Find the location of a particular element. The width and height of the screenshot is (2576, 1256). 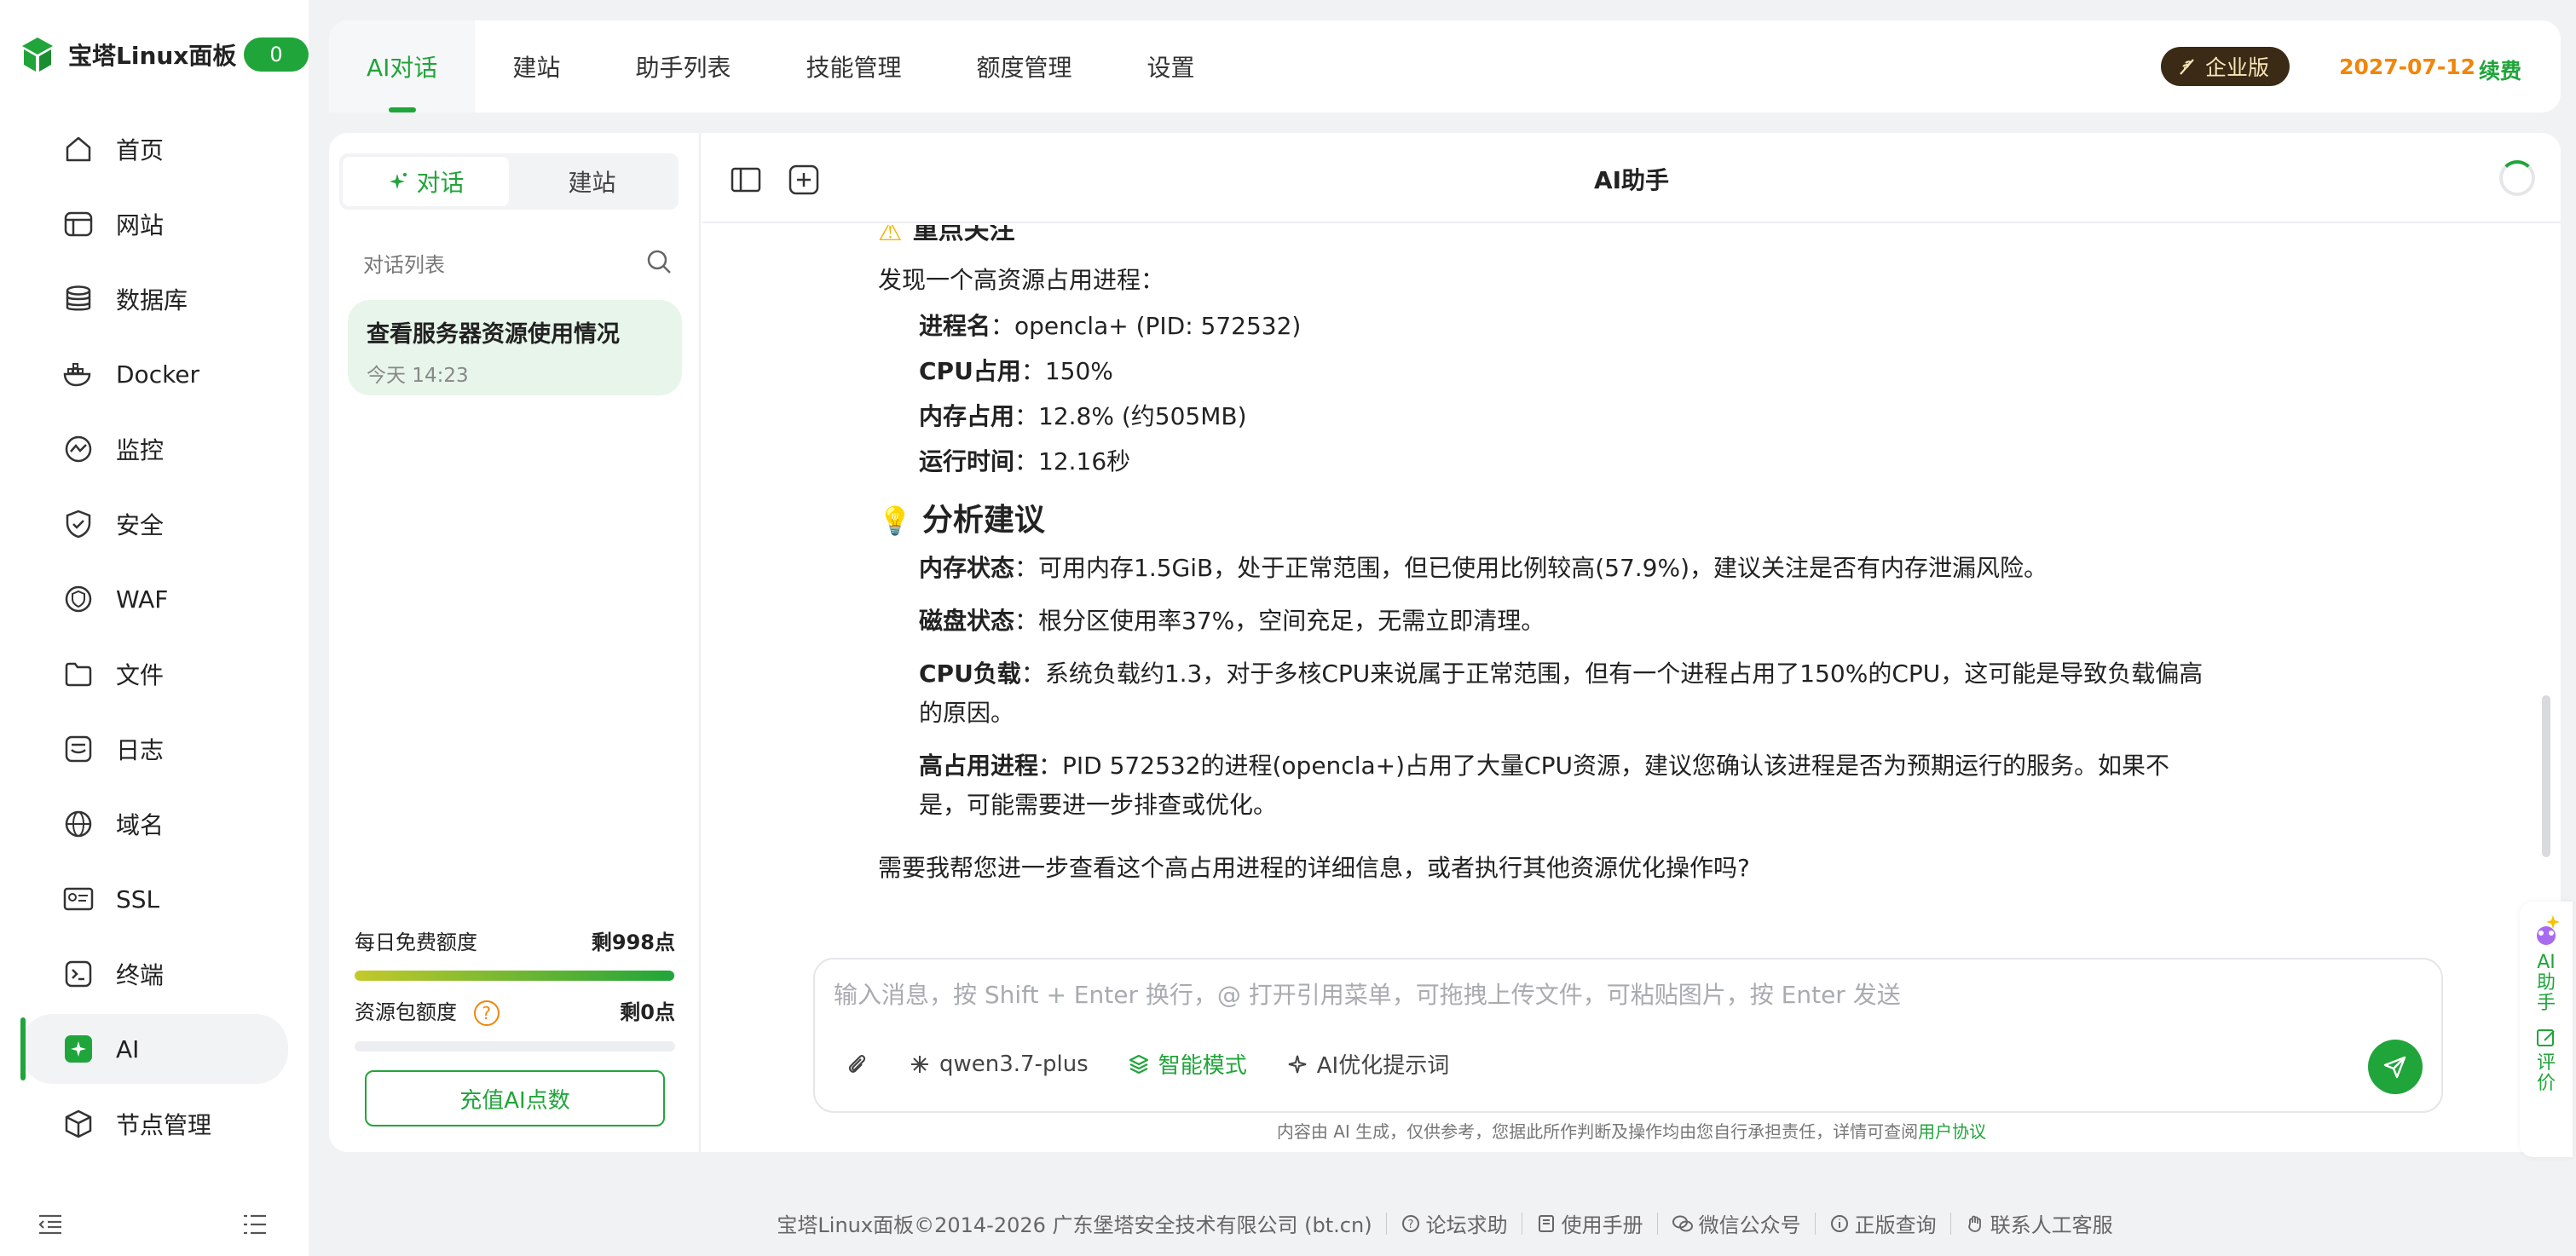

pack-quota-bar is located at coordinates (515, 1046).